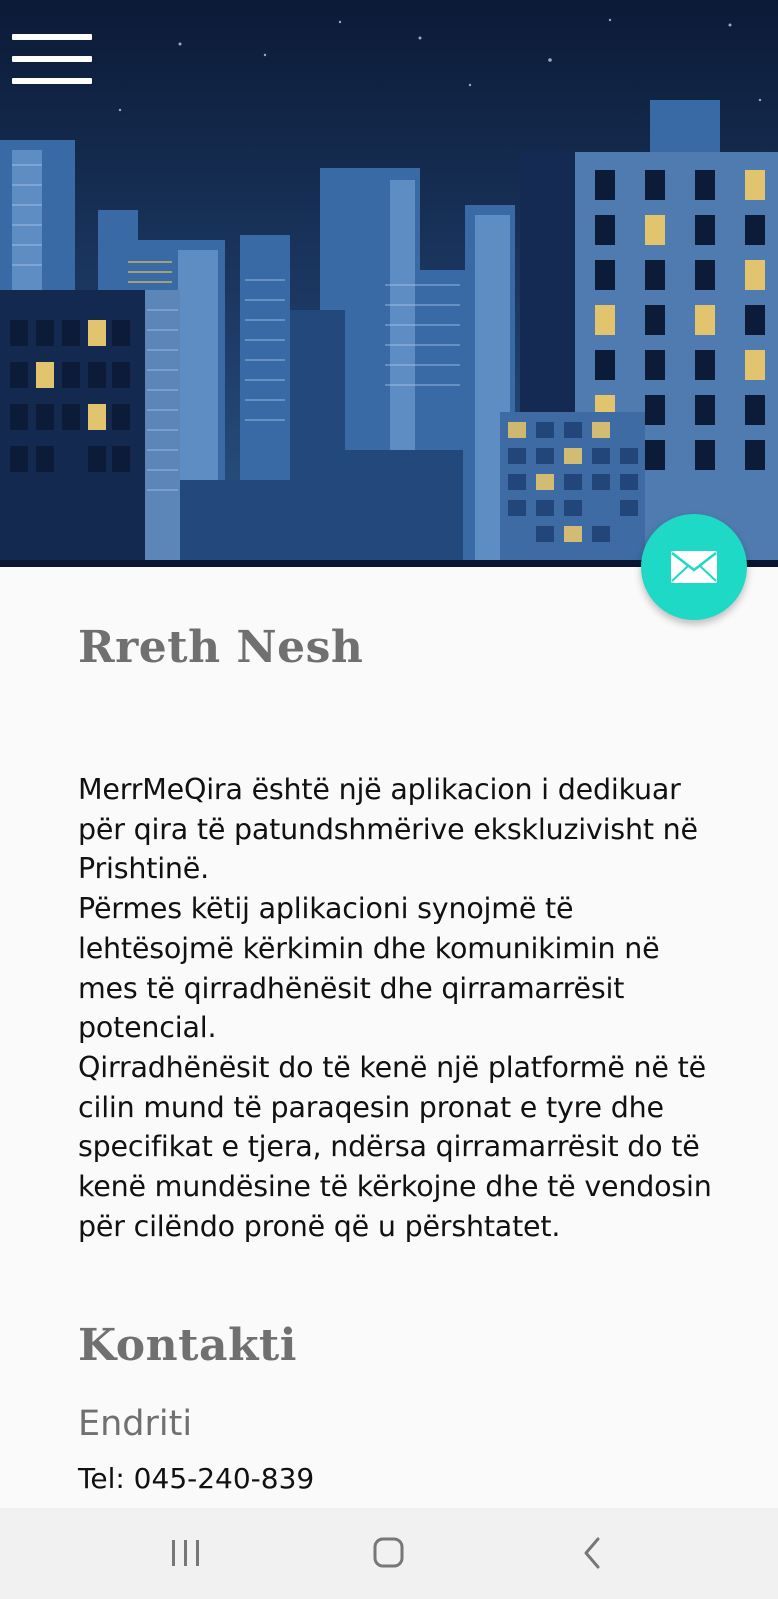 The width and height of the screenshot is (778, 1599). What do you see at coordinates (592, 1553) in the screenshot?
I see `back-icon` at bounding box center [592, 1553].